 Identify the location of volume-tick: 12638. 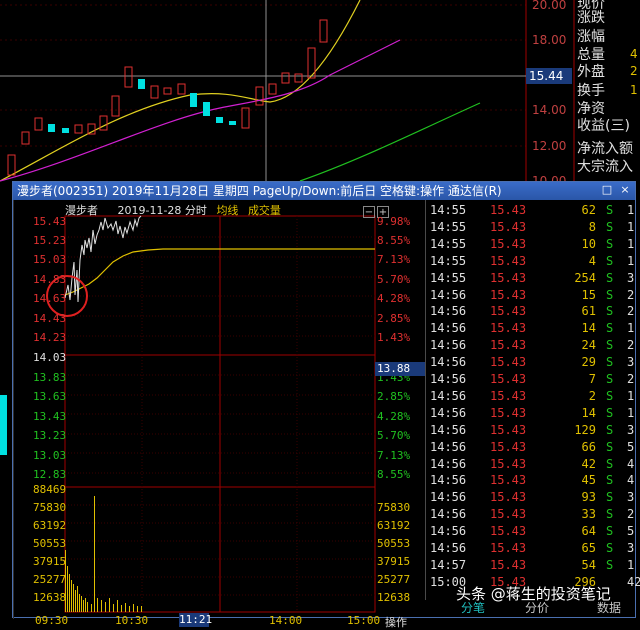
(394, 597).